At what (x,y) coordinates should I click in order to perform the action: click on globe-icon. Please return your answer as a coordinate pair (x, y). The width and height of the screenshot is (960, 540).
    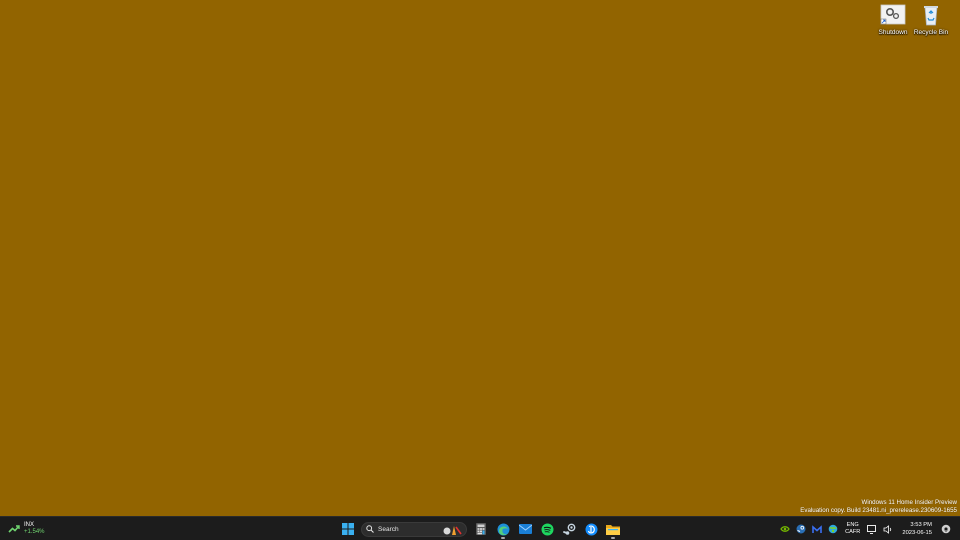
    Looking at the image, I should click on (833, 529).